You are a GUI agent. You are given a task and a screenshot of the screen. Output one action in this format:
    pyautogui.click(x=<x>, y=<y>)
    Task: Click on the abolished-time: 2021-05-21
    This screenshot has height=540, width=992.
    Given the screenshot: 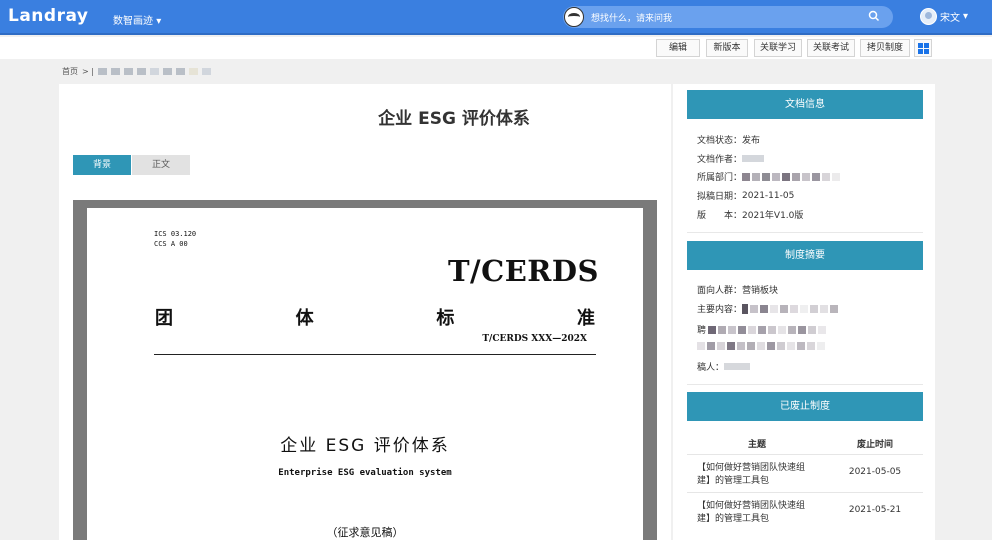 What is the action you would take?
    pyautogui.click(x=875, y=510)
    